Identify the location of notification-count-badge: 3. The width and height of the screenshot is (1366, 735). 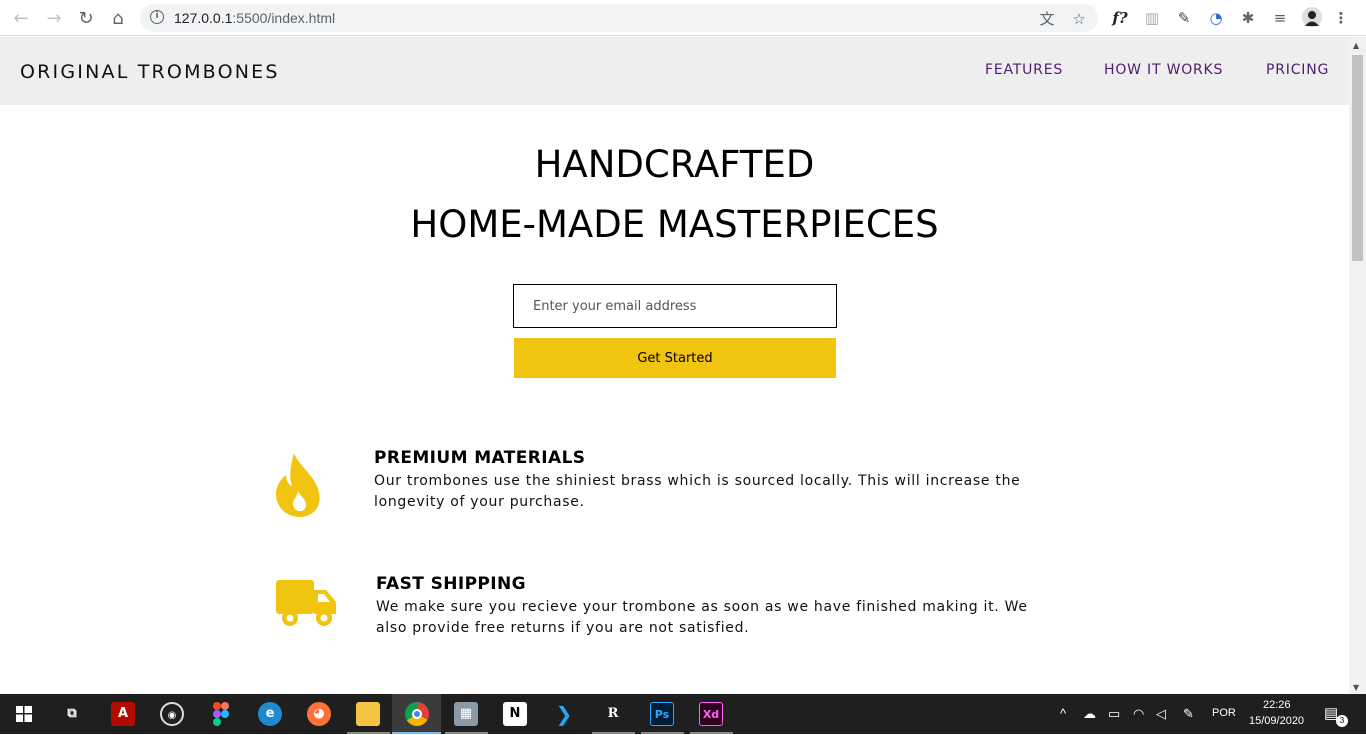
(1342, 721).